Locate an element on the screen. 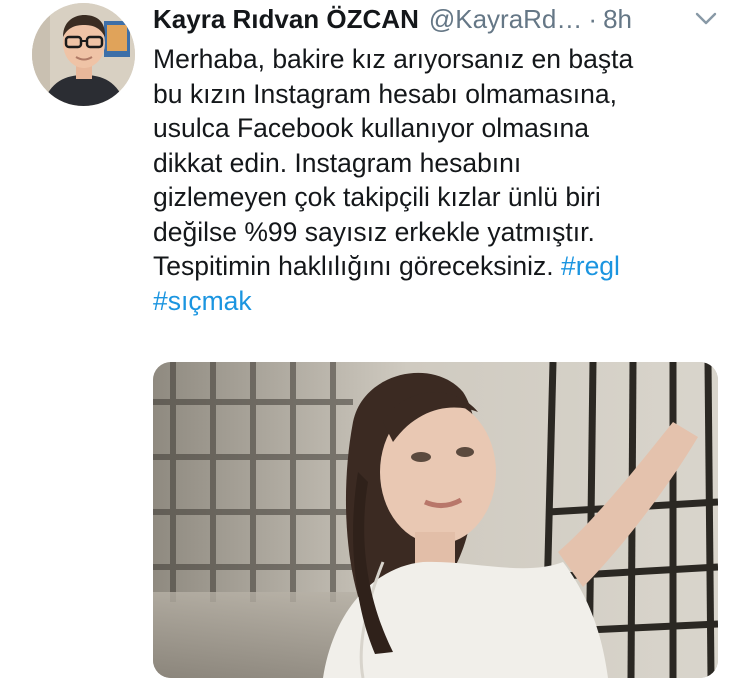 Image resolution: width=750 pixels, height=688 pixels. tweet-line: bu kızın Instagram hesabı olmamasına, is located at coordinates (385, 93).